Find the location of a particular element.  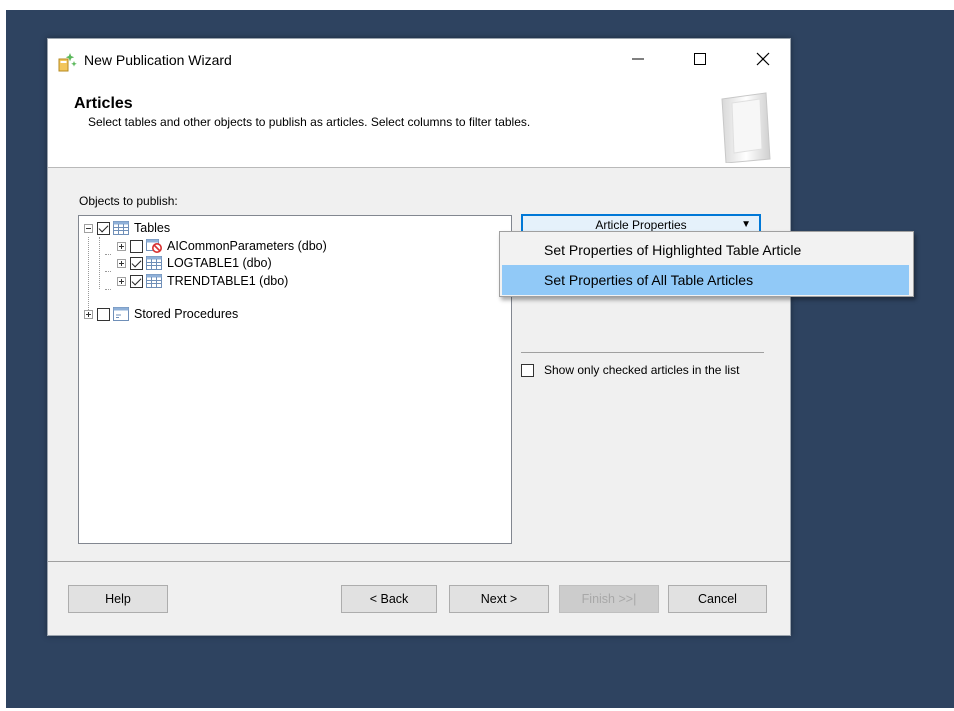

minimize-button is located at coordinates (638, 59).